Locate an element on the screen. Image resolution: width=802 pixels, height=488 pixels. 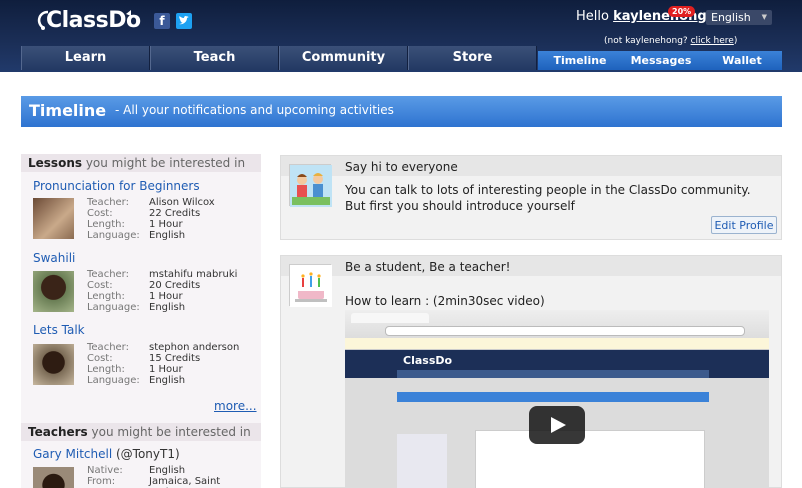
lesson-title-link: Lets Talk is located at coordinates (59, 330).